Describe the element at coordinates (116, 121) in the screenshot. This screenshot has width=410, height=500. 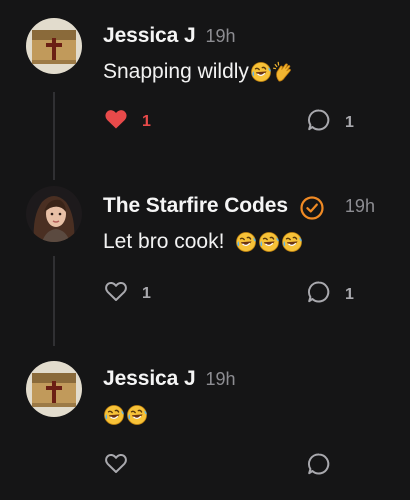
I see `heart-icon` at that location.